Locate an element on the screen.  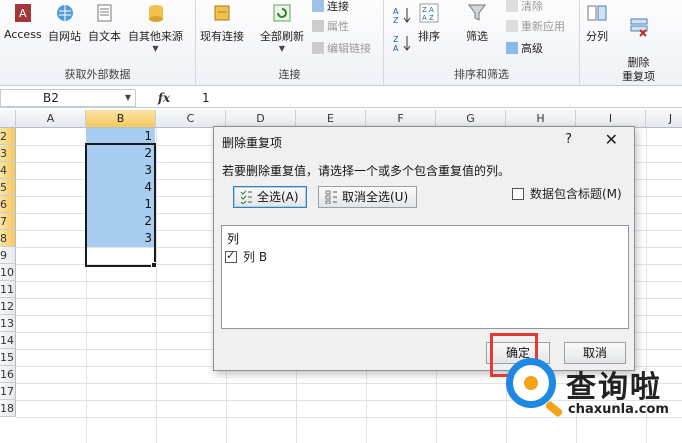
help-button: ? is located at coordinates (568, 139).